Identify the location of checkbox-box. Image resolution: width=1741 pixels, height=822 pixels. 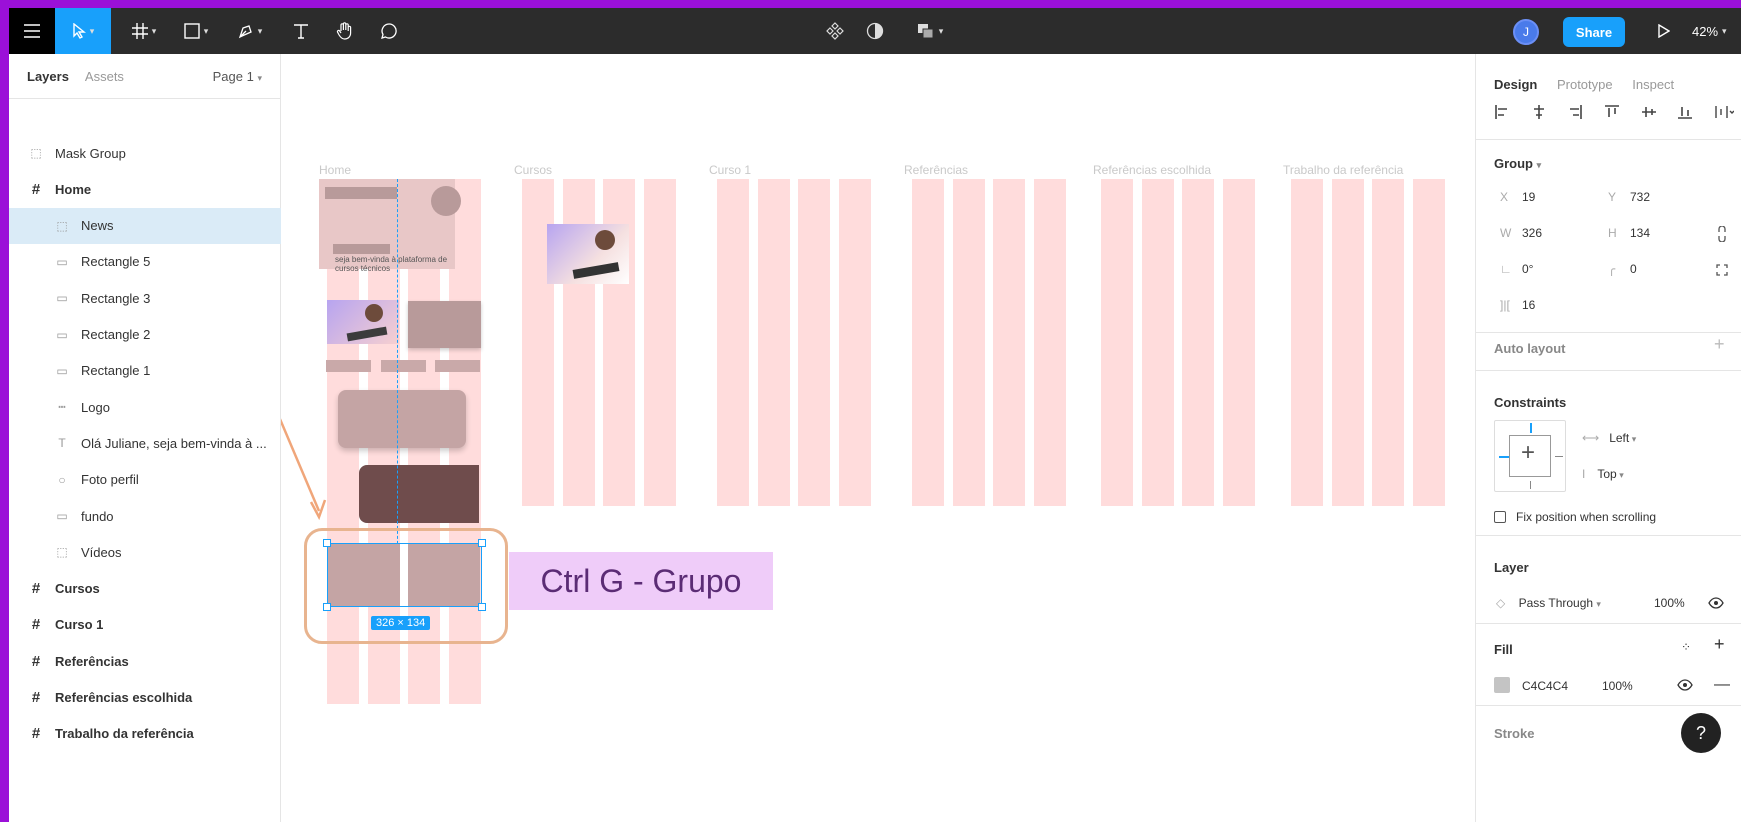
(1500, 517).